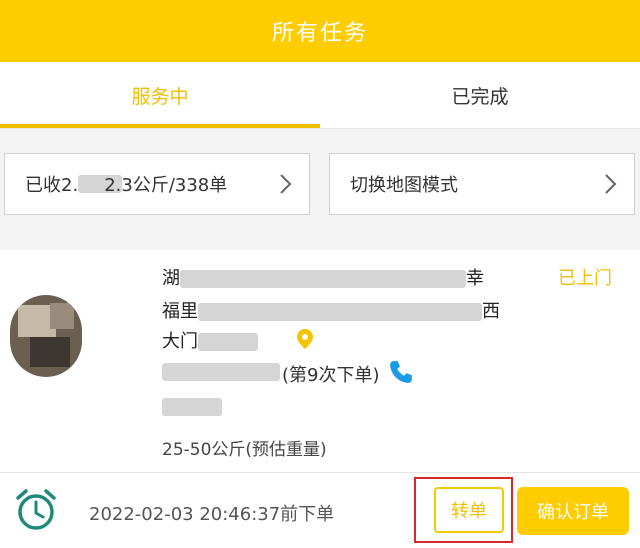 Image resolution: width=640 pixels, height=548 pixels. What do you see at coordinates (36, 509) in the screenshot?
I see `alarm-clock-icon` at bounding box center [36, 509].